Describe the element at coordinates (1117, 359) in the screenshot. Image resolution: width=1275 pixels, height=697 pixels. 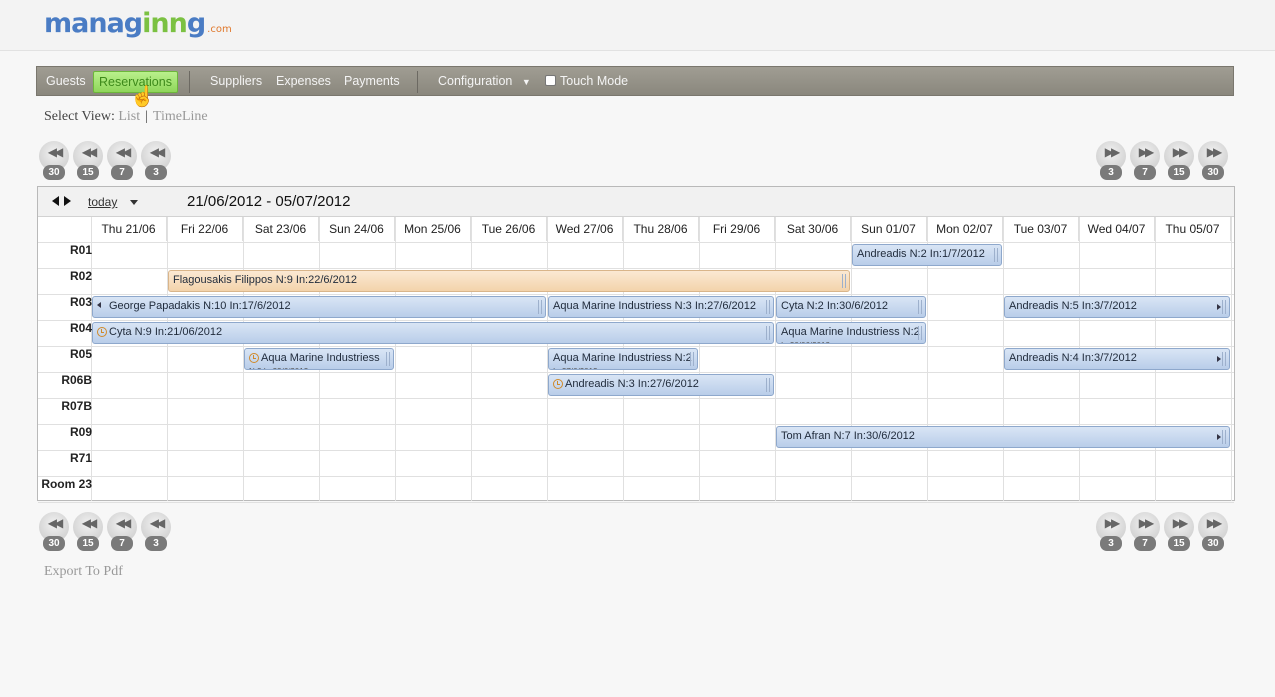
I see `reservation-bar: Andreadis N:4 In:3/7/2012` at that location.